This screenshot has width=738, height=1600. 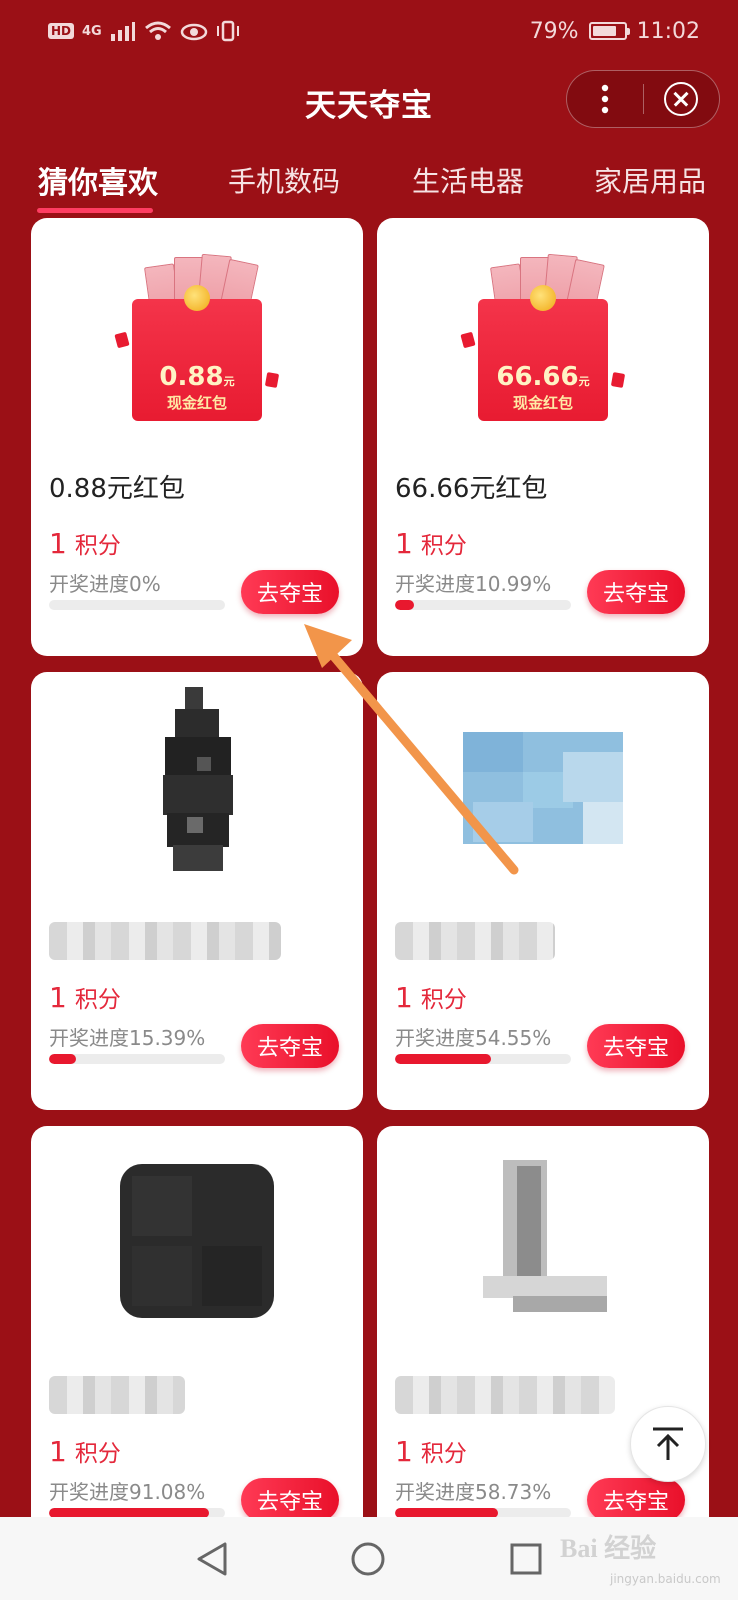 I want to click on product-card: 66.66元 现金红包 66.66元红包 1 积分 开奖进度10.99% 去夺宝, so click(x=543, y=437).